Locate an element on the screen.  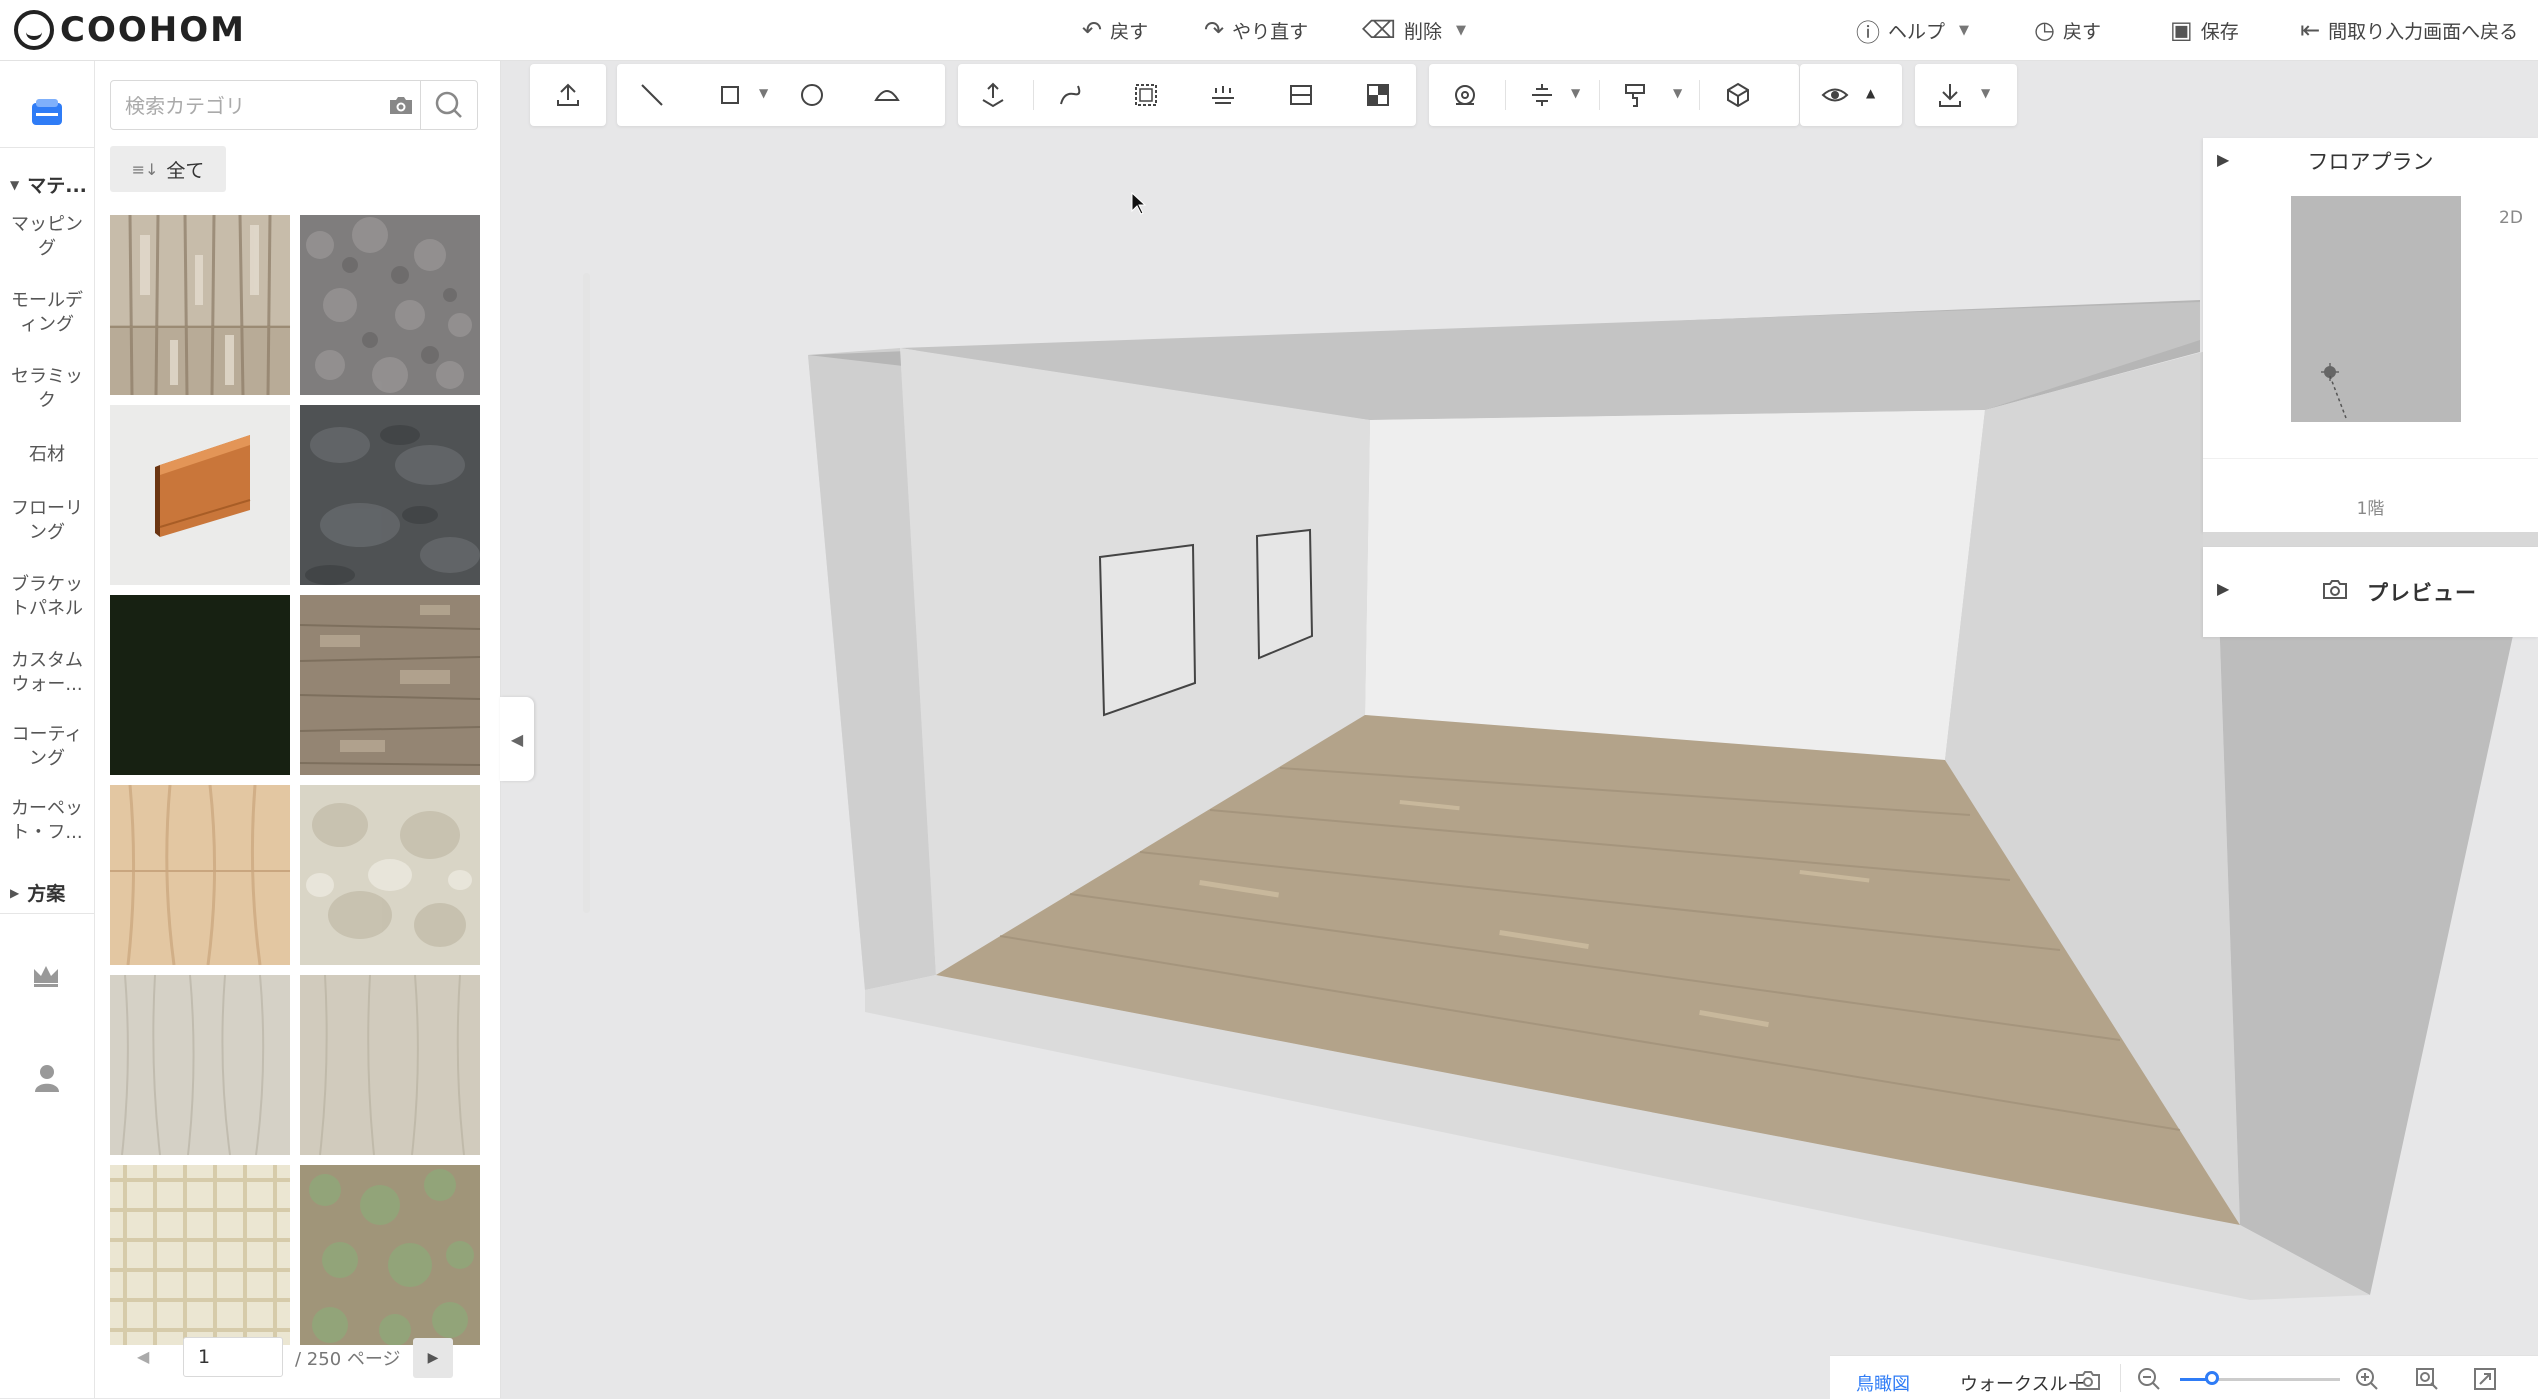
crown-icon is located at coordinates (46, 976).